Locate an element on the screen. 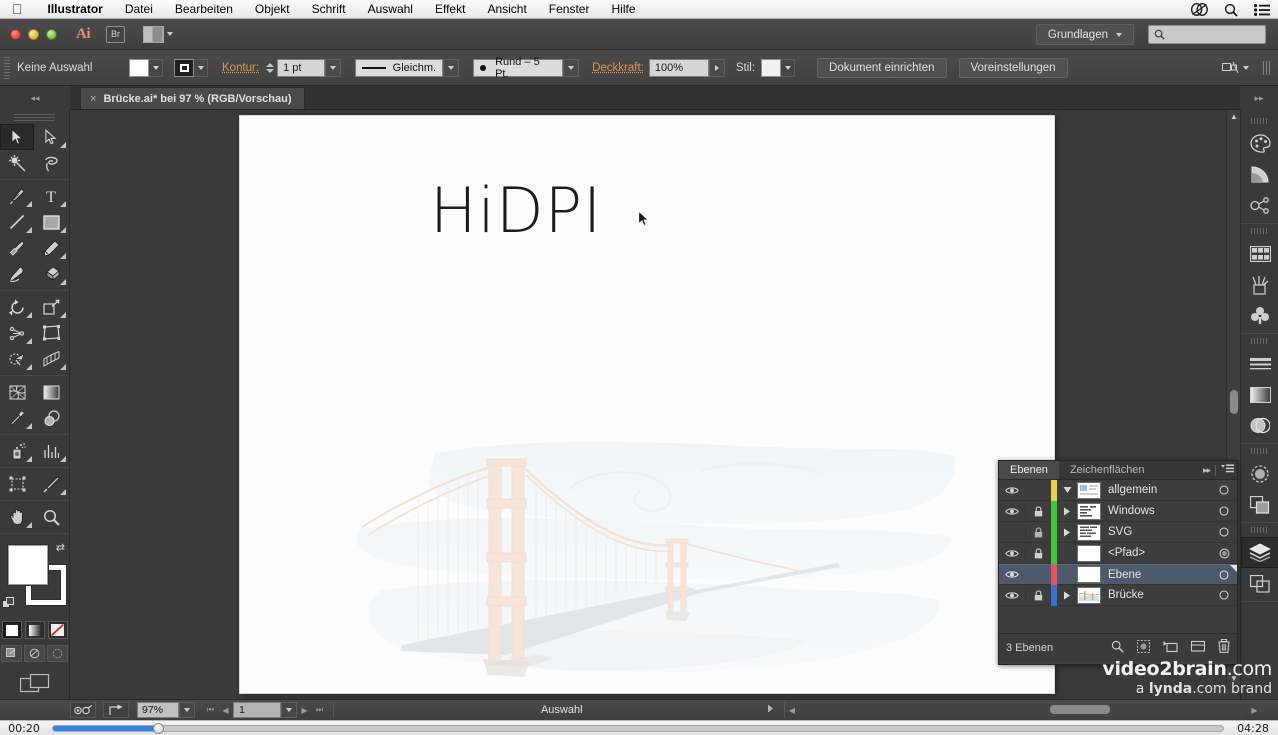 Image resolution: width=1278 pixels, height=735 pixels. menu-effekt: Effekt is located at coordinates (450, 9).